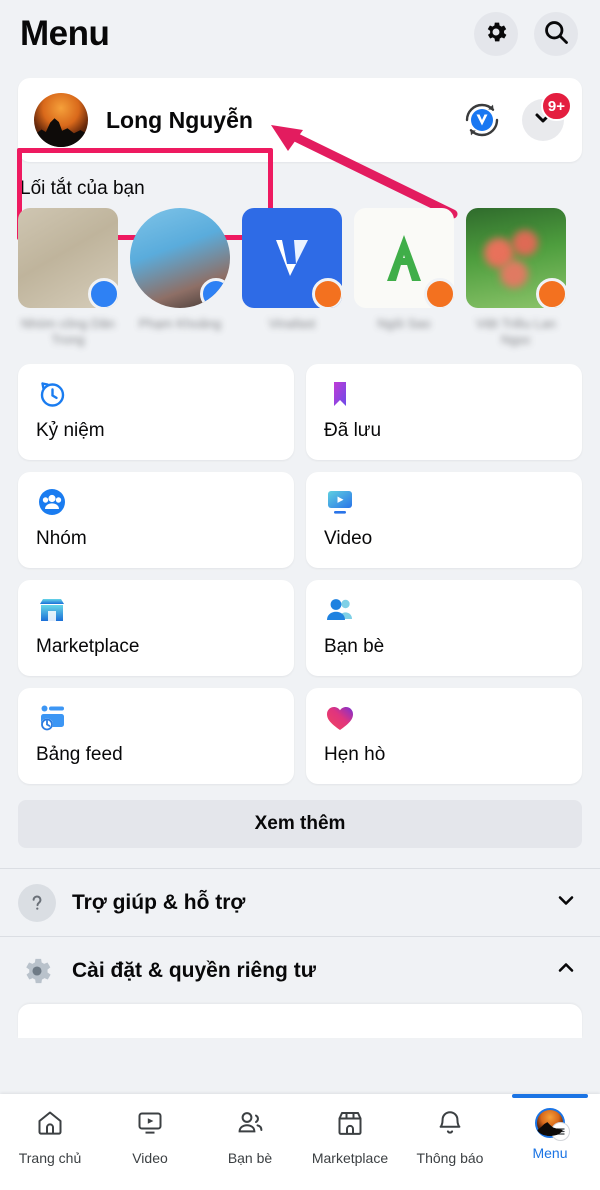  I want to click on chevron-up-icon, so click(566, 970).